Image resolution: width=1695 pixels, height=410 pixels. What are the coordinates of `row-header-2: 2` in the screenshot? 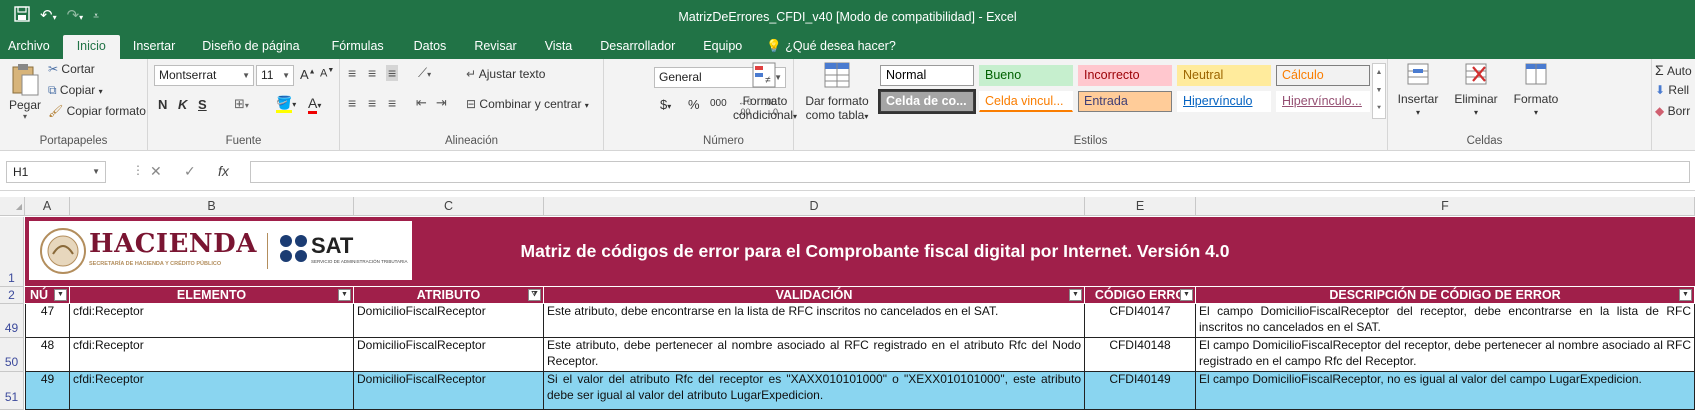 It's located at (12, 295).